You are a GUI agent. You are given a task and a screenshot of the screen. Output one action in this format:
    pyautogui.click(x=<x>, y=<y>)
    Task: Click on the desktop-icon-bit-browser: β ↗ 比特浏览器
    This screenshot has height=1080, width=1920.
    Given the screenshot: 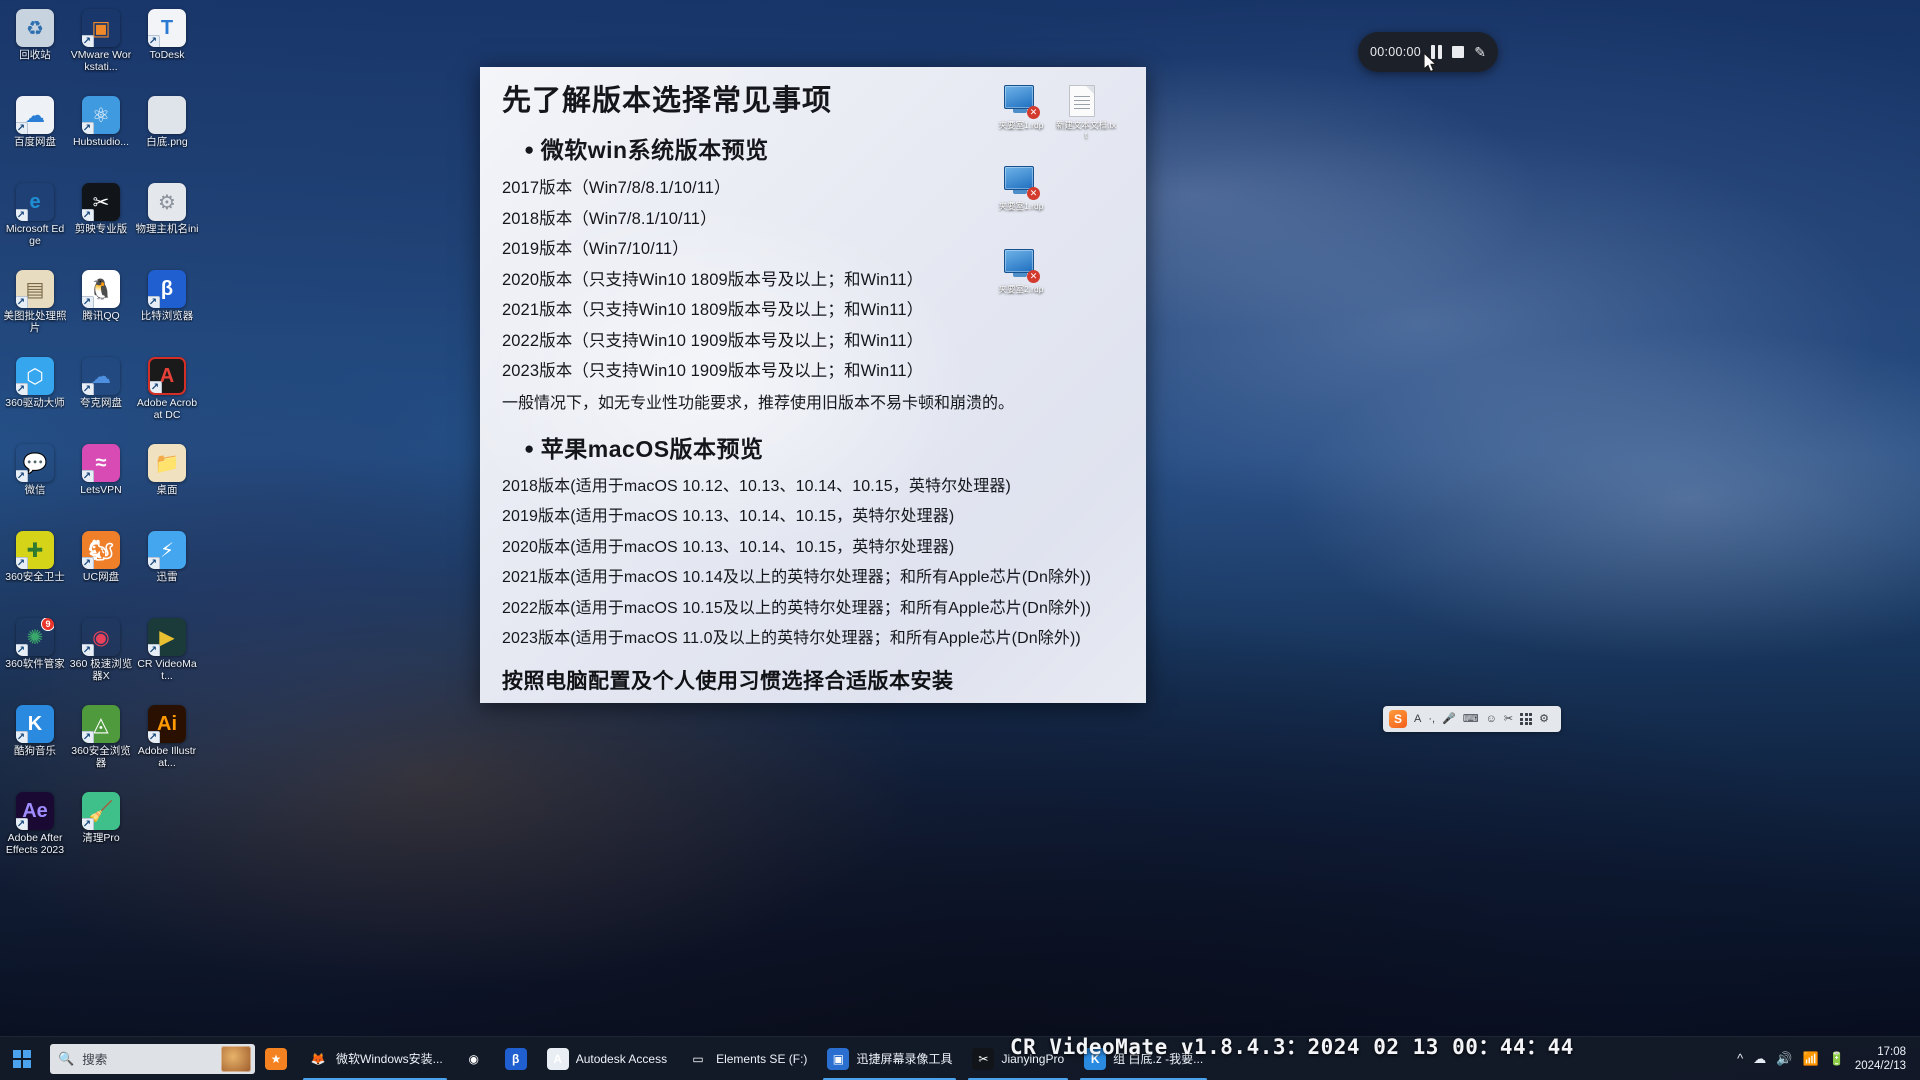 What is the action you would take?
    pyautogui.click(x=167, y=308)
    